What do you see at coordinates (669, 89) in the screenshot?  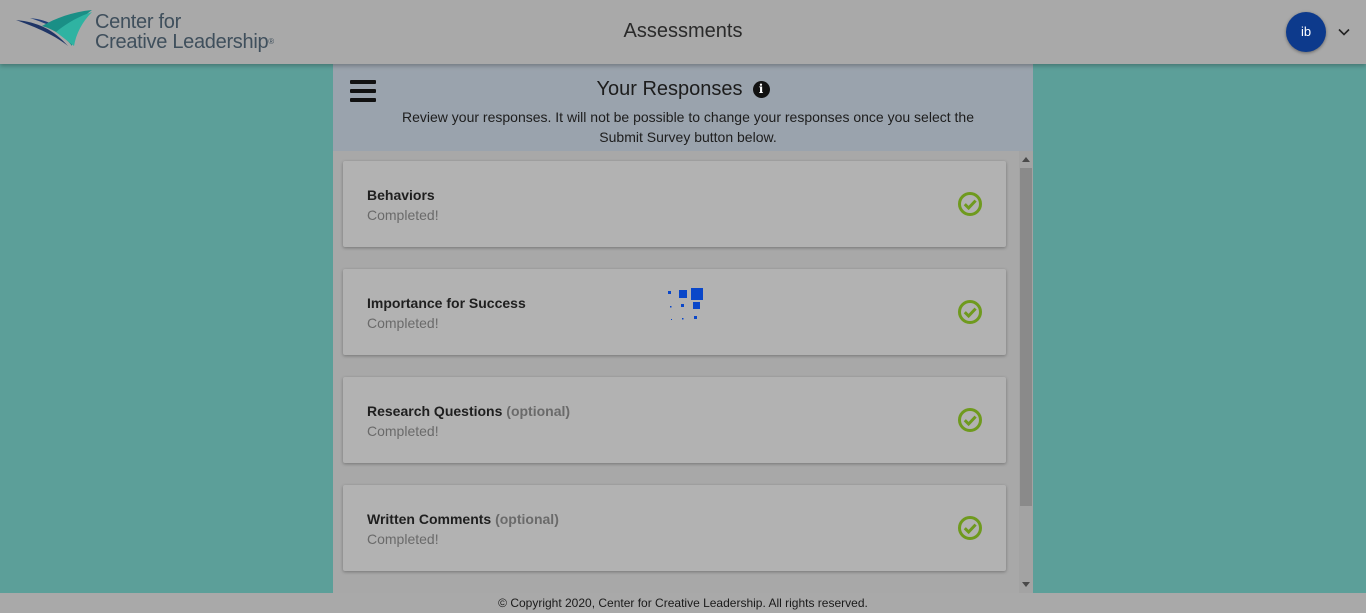 I see `panel-title-text: Your Responses` at bounding box center [669, 89].